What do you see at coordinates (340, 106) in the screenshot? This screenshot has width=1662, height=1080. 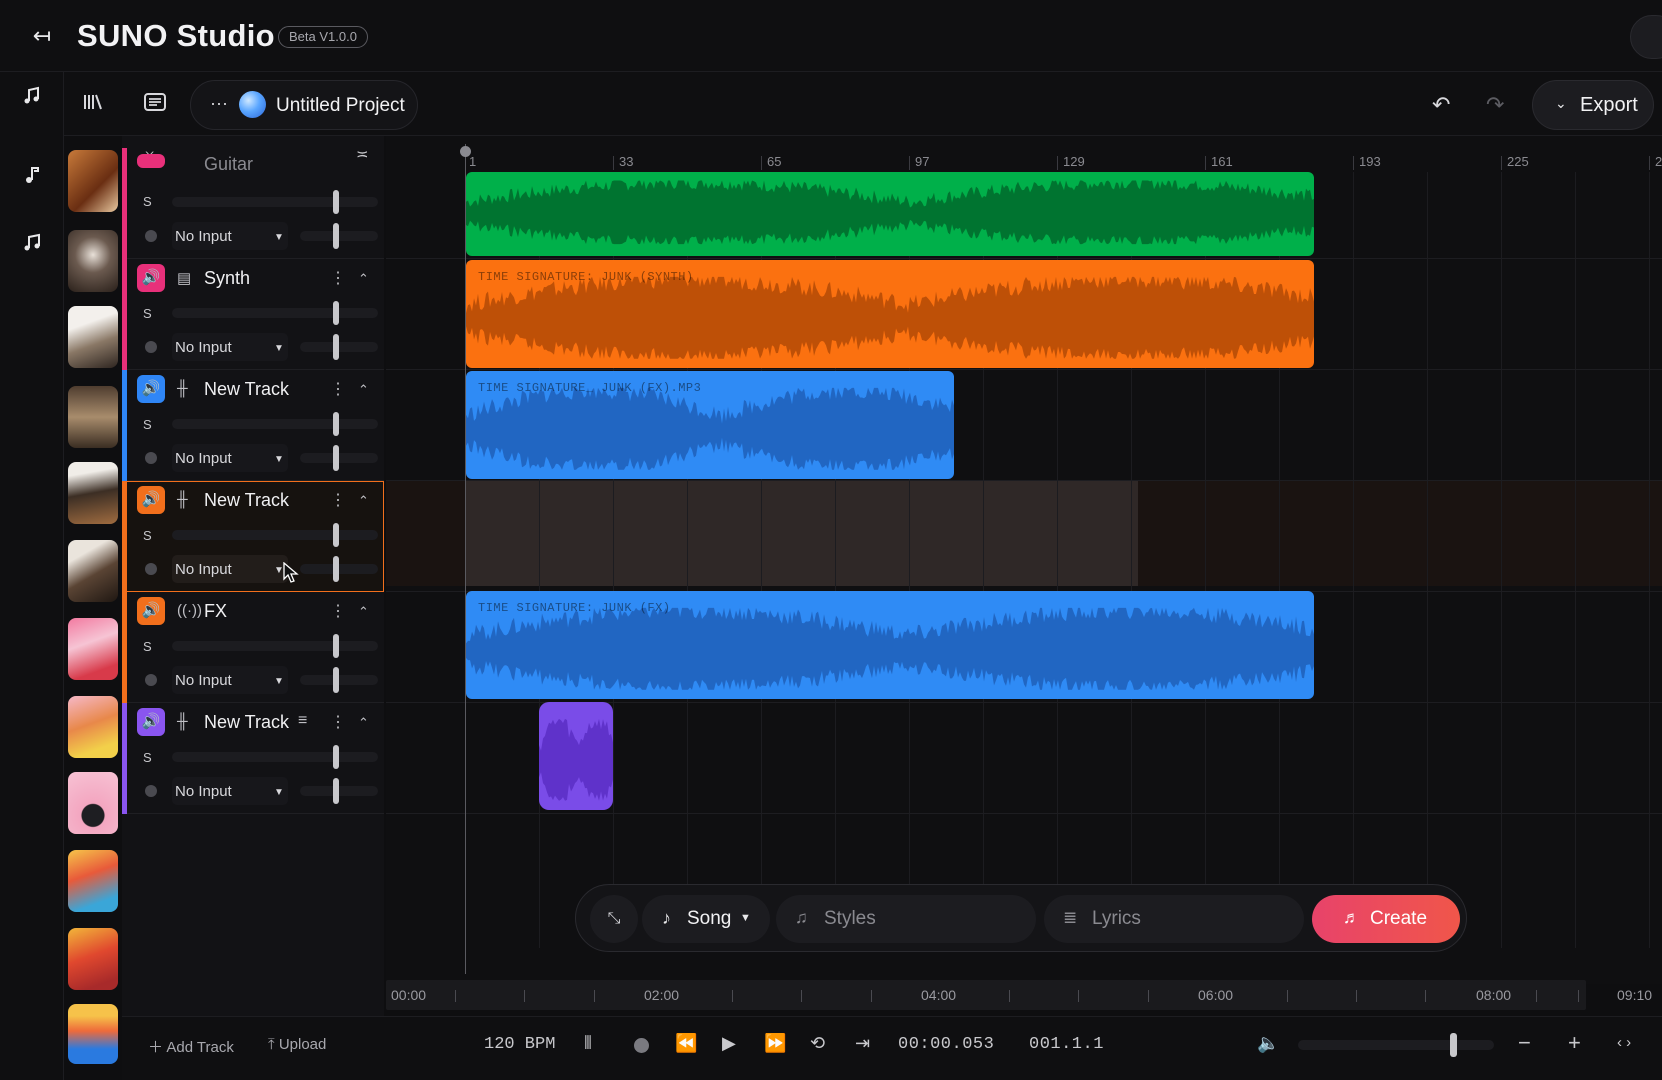 I see `project-name: Untitled Project` at bounding box center [340, 106].